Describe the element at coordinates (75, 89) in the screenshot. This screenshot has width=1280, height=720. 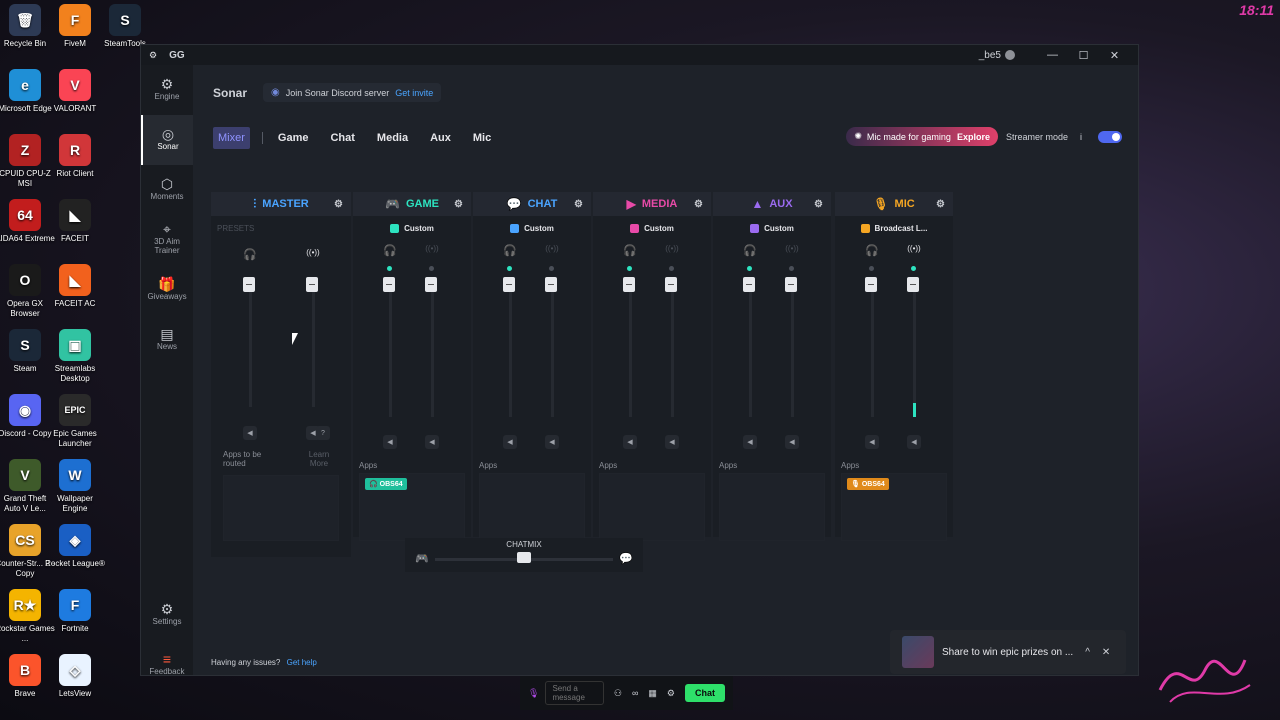
I see `desktop-icon: V VALORANT` at that location.